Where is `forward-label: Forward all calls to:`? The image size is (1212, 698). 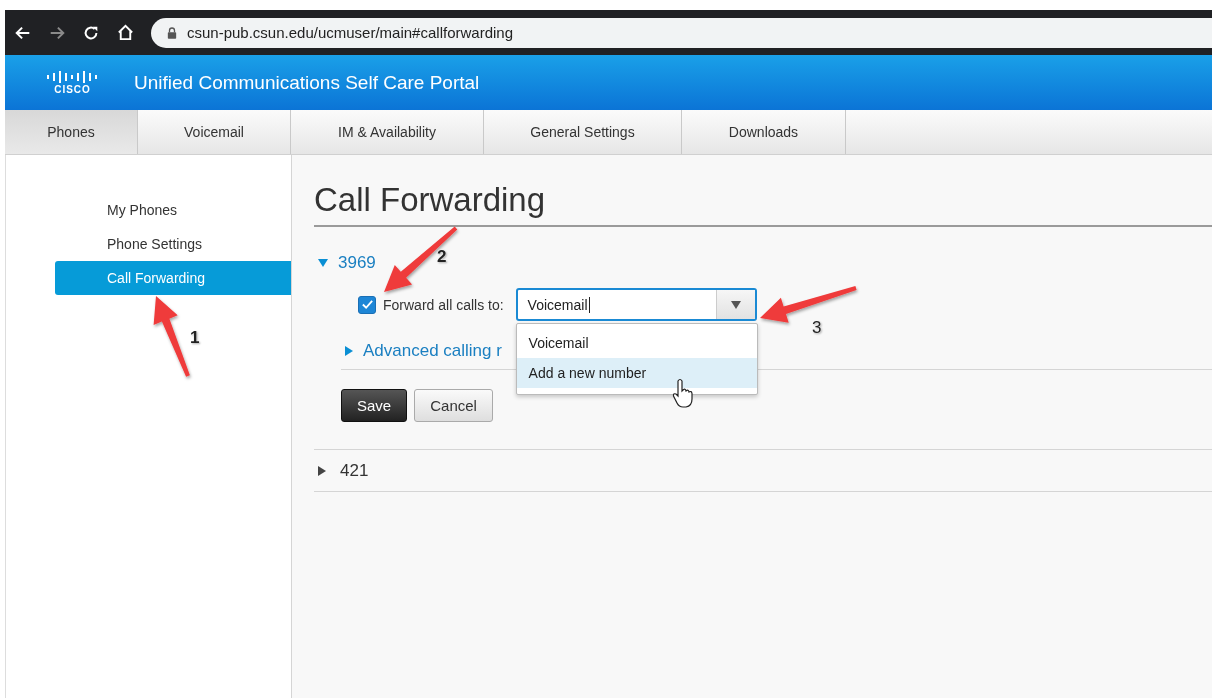 forward-label: Forward all calls to: is located at coordinates (443, 304).